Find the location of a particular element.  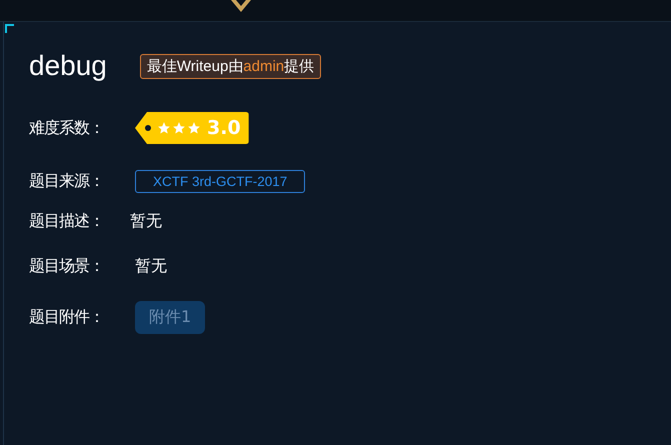

source-label: 题目来源： is located at coordinates (67, 181).